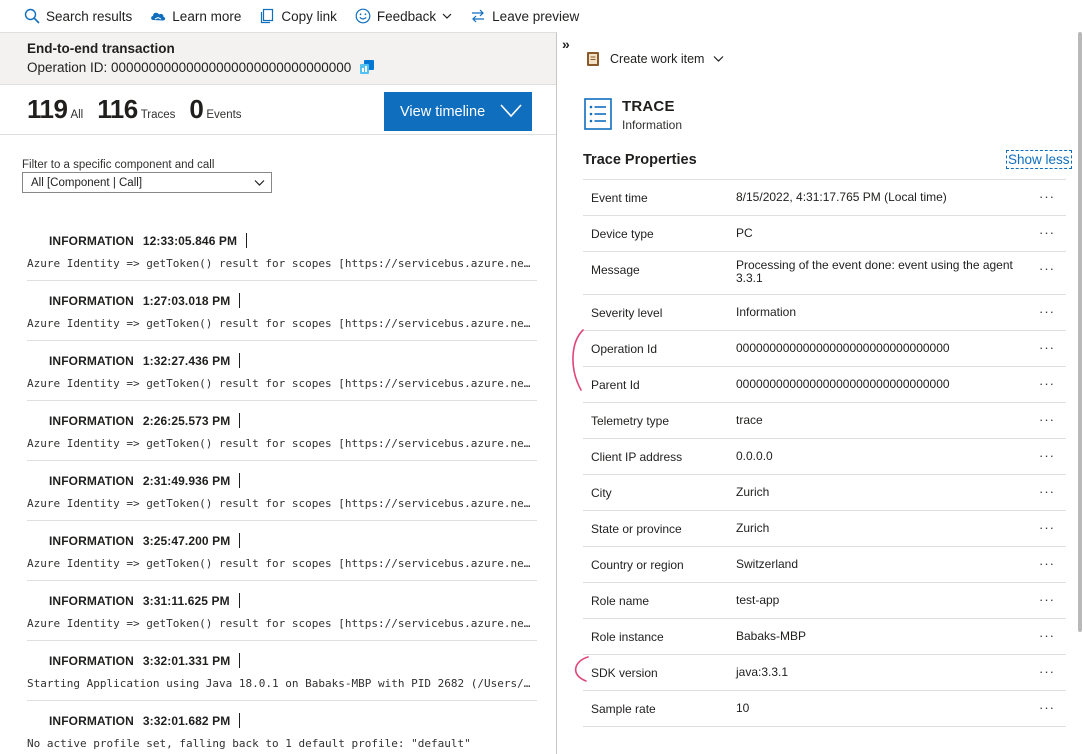 This screenshot has height=754, width=1083. What do you see at coordinates (620, 601) in the screenshot?
I see `property-key: Role name` at bounding box center [620, 601].